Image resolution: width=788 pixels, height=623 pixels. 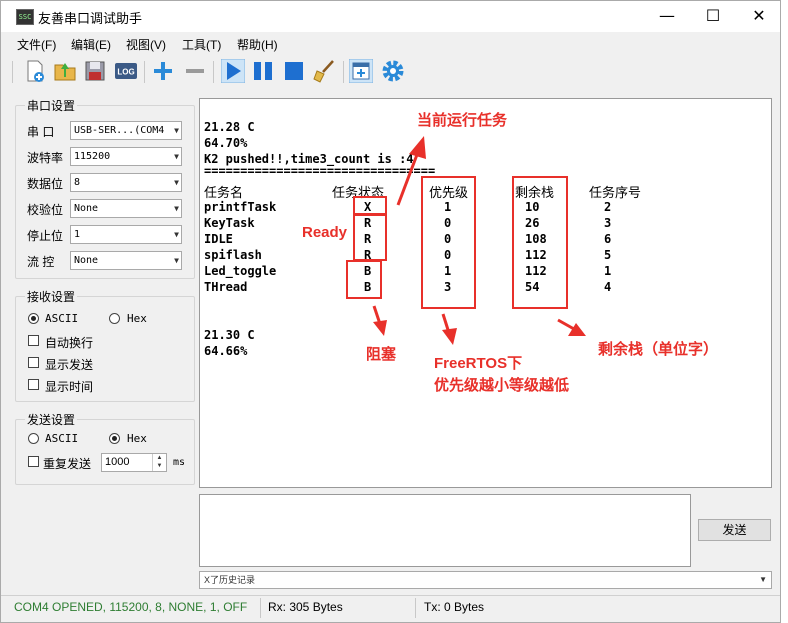 I want to click on clear-broom-icon, so click(x=325, y=71).